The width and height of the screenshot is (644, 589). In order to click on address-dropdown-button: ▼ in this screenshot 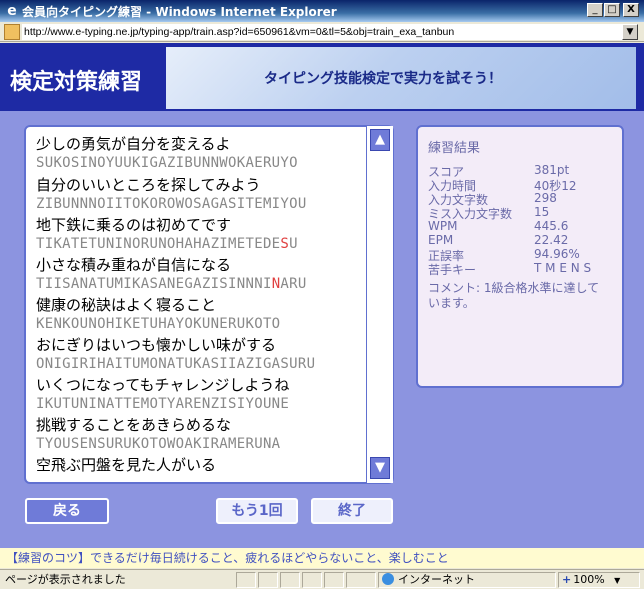, I will do `click(630, 32)`.